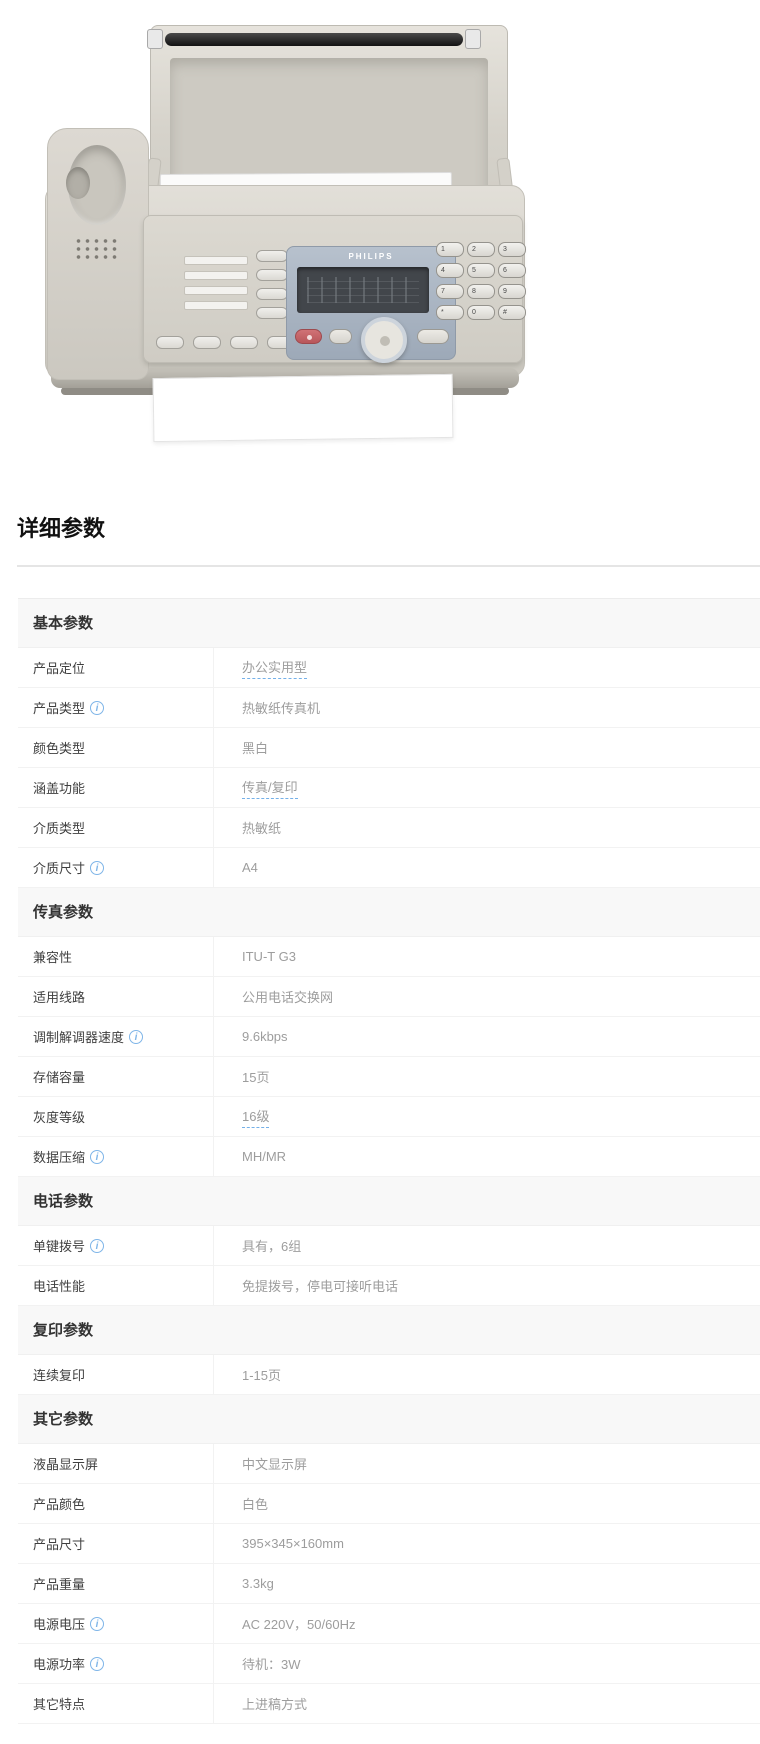  What do you see at coordinates (481, 270) in the screenshot?
I see `keypad-key: 5` at bounding box center [481, 270].